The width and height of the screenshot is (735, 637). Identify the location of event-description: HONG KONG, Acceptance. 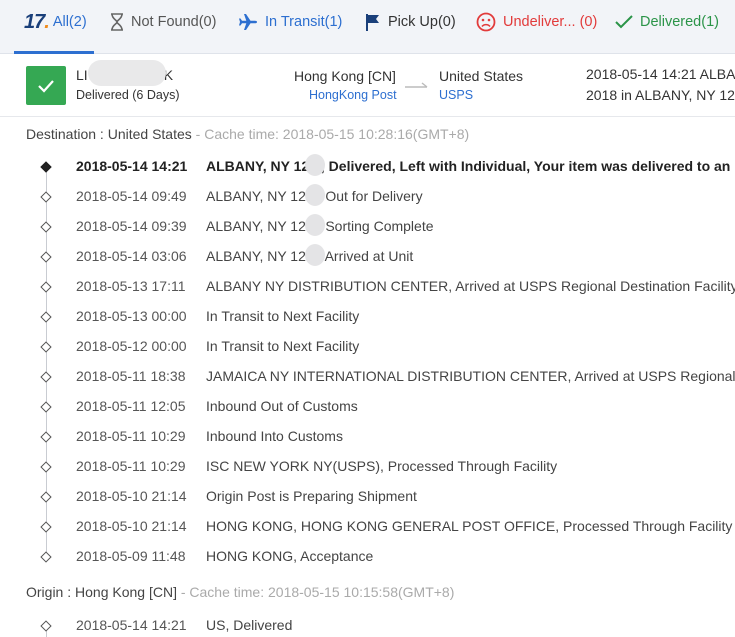
(290, 556).